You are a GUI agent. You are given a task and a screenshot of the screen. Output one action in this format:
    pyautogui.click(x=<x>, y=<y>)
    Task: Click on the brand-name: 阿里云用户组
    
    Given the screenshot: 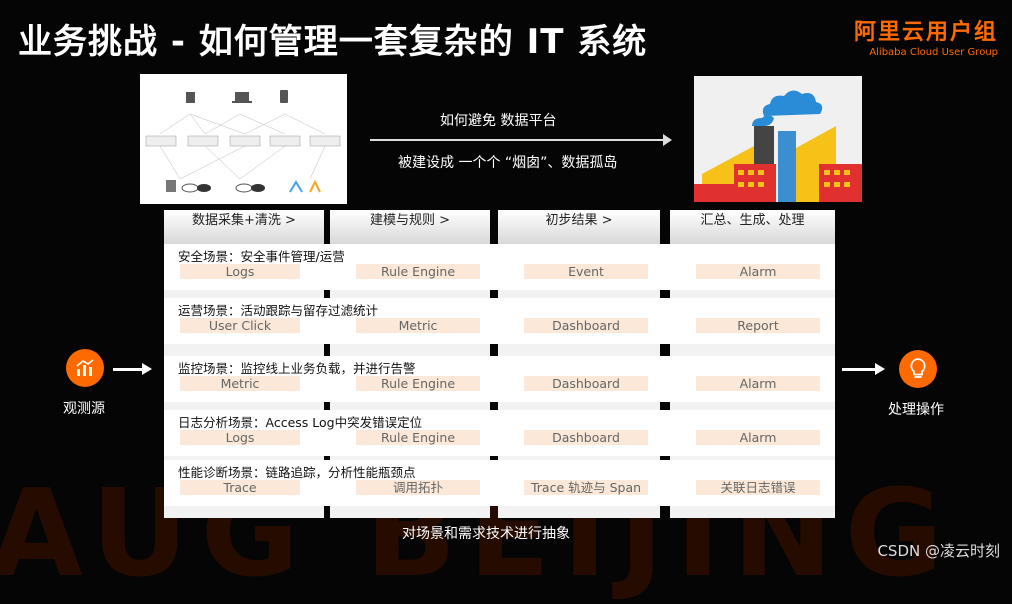 What is the action you would take?
    pyautogui.click(x=925, y=32)
    